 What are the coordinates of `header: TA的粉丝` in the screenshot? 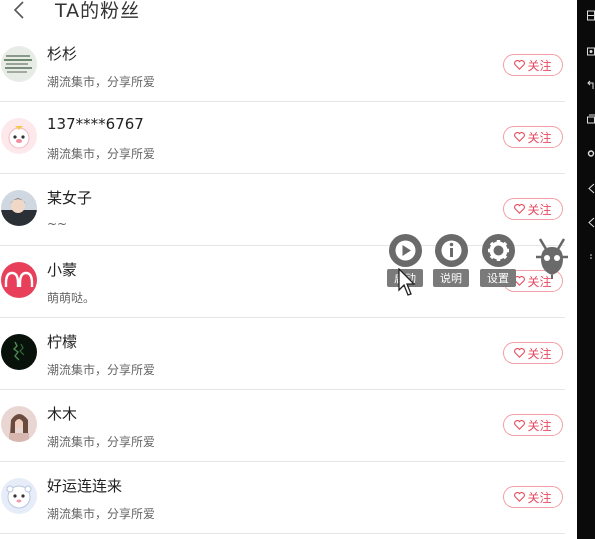 It's located at (288, 13).